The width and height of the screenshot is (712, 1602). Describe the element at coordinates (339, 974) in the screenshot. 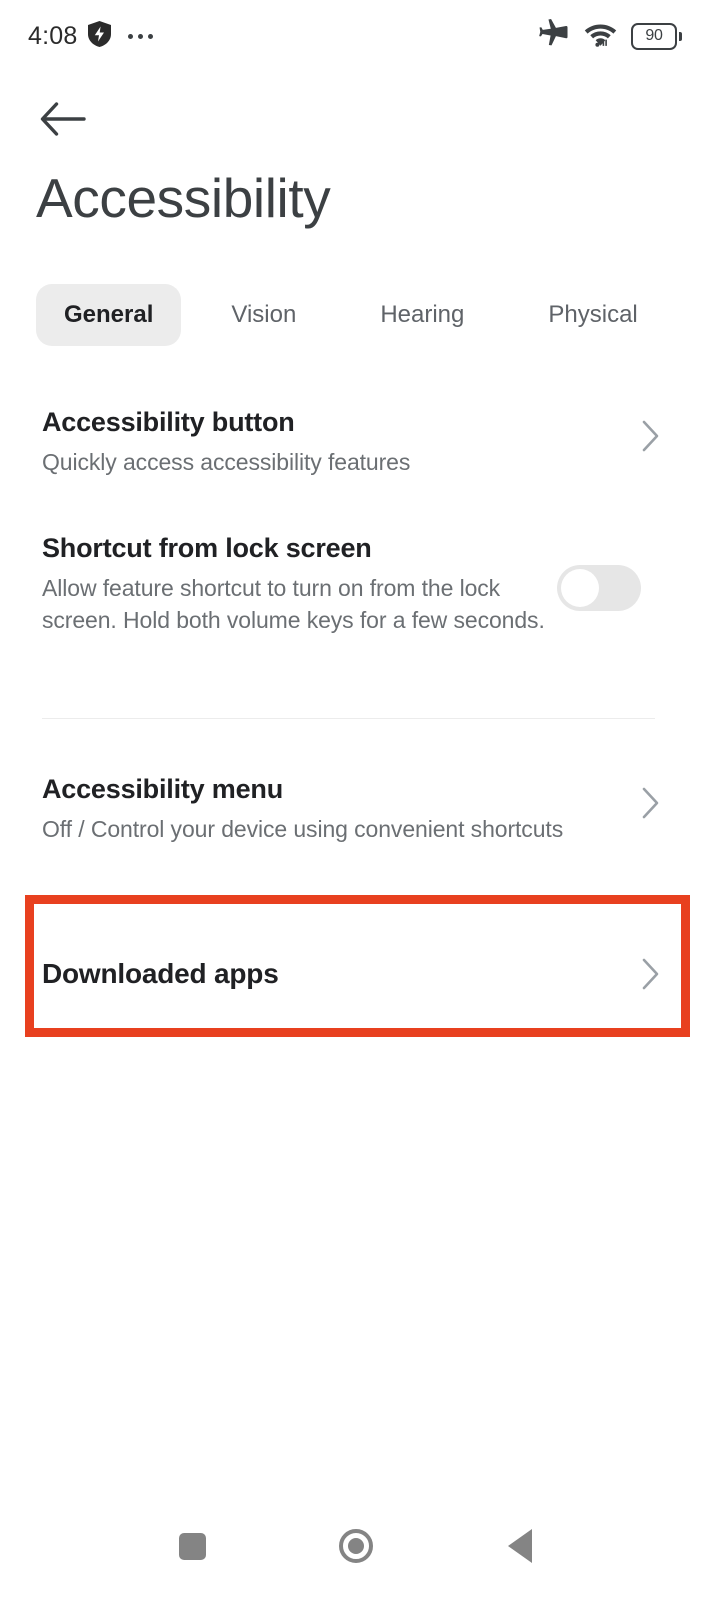

I see `row-text-group: Downloaded apps` at that location.